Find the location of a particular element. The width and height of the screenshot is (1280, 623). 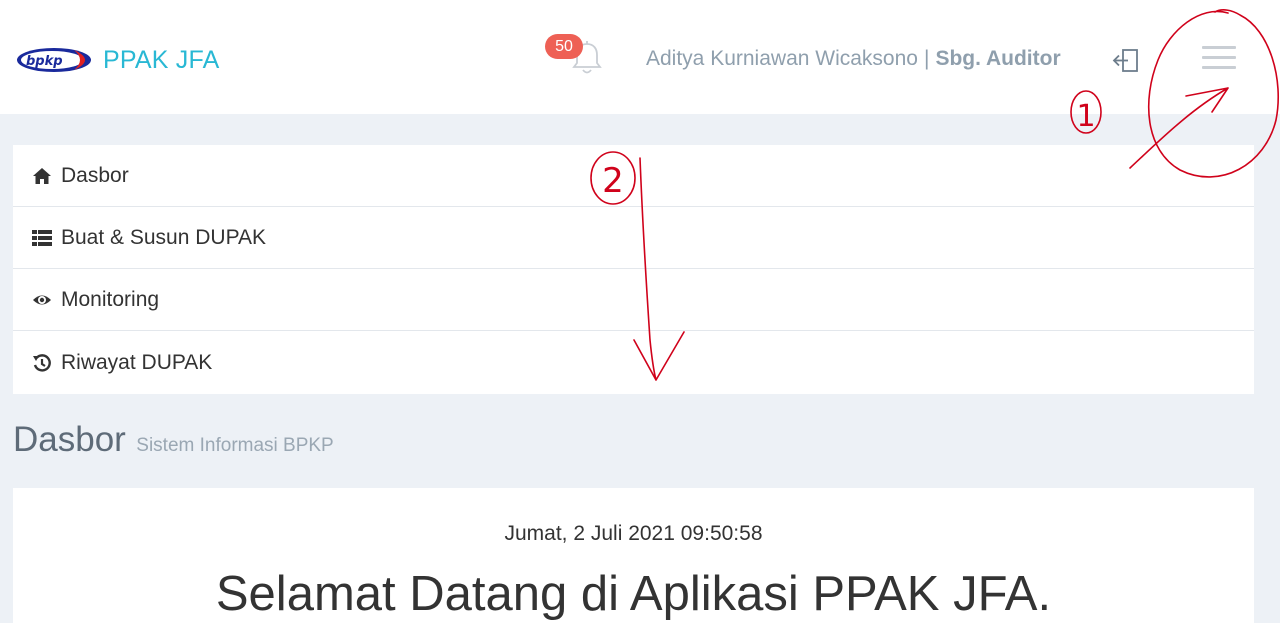

page-subtitle: Sistem Informasi BPKP is located at coordinates (235, 445).